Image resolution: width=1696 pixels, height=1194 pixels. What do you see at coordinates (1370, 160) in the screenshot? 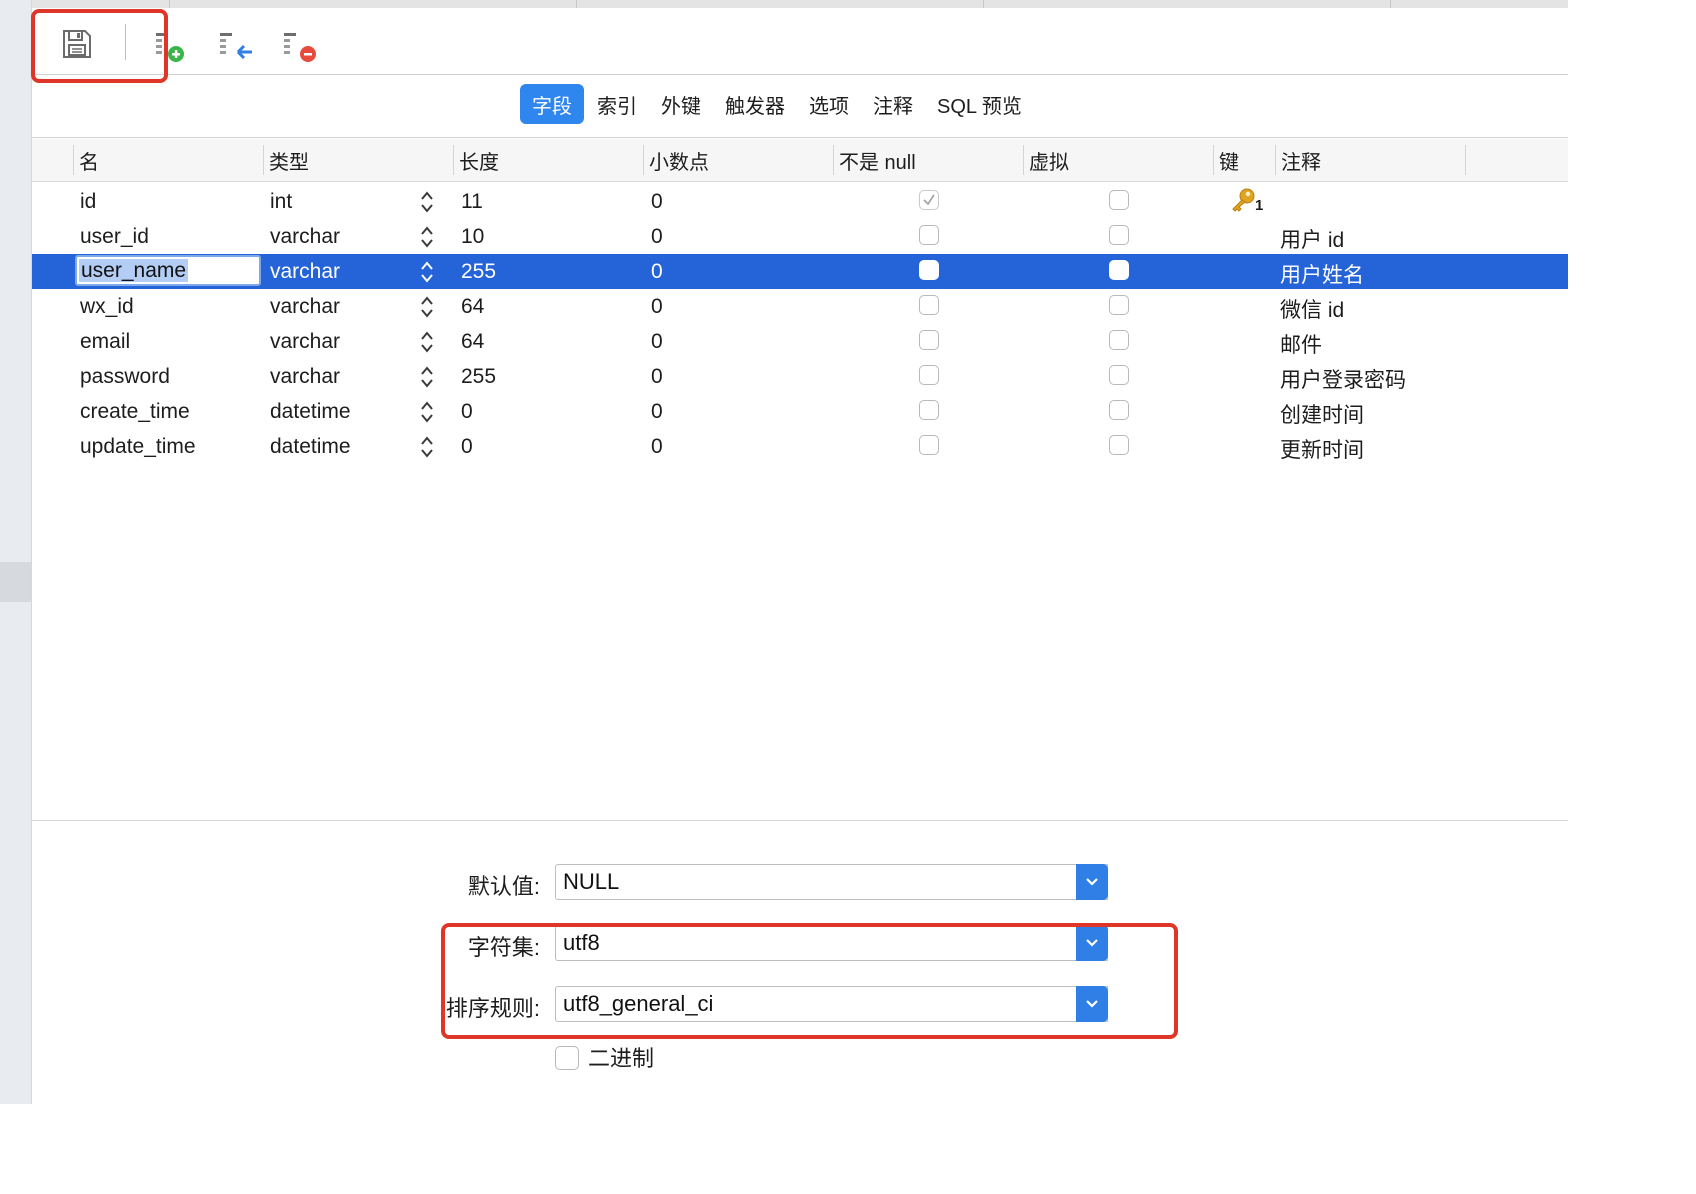
I see `column-header-comment: 注释` at bounding box center [1370, 160].